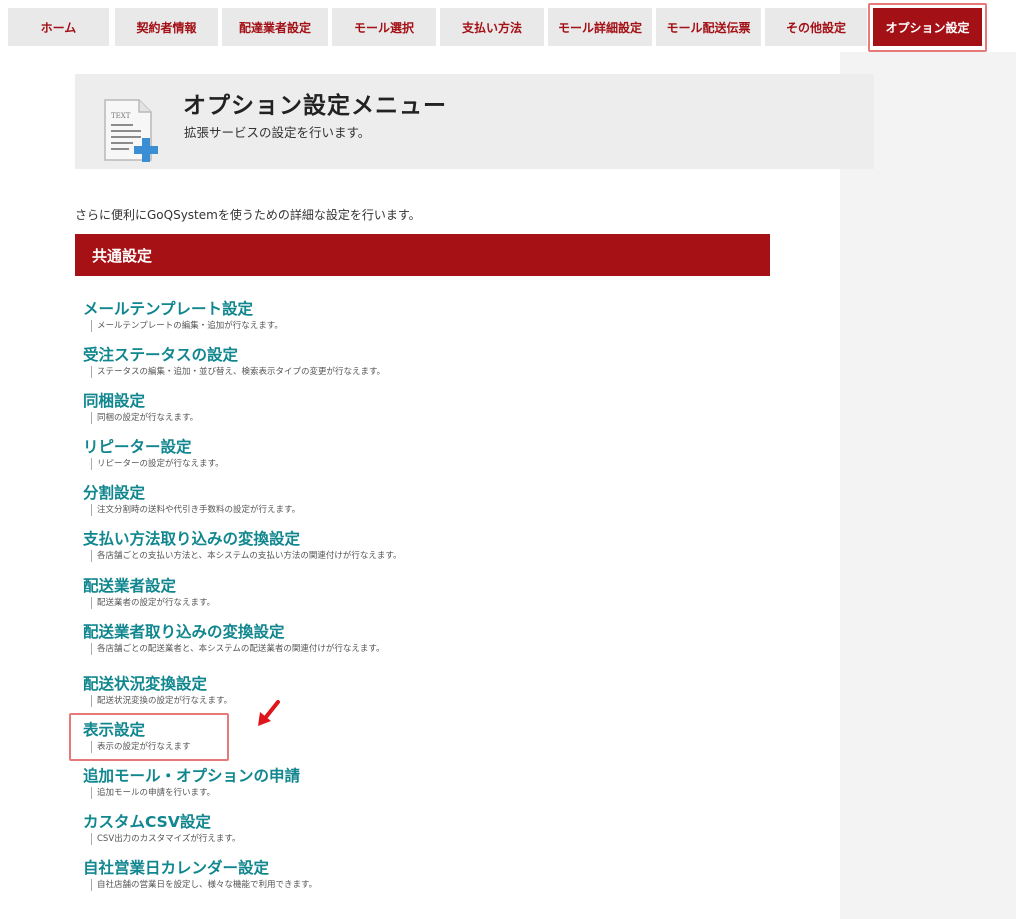 Image resolution: width=1024 pixels, height=919 pixels. I want to click on menu-item-desc: 配送状況変換の設定が行なえます。, so click(161, 701).